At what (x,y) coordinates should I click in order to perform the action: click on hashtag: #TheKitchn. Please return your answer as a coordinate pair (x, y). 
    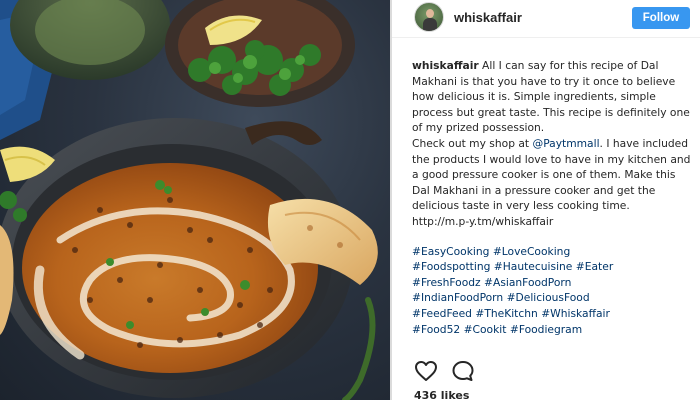
    Looking at the image, I should click on (506, 313).